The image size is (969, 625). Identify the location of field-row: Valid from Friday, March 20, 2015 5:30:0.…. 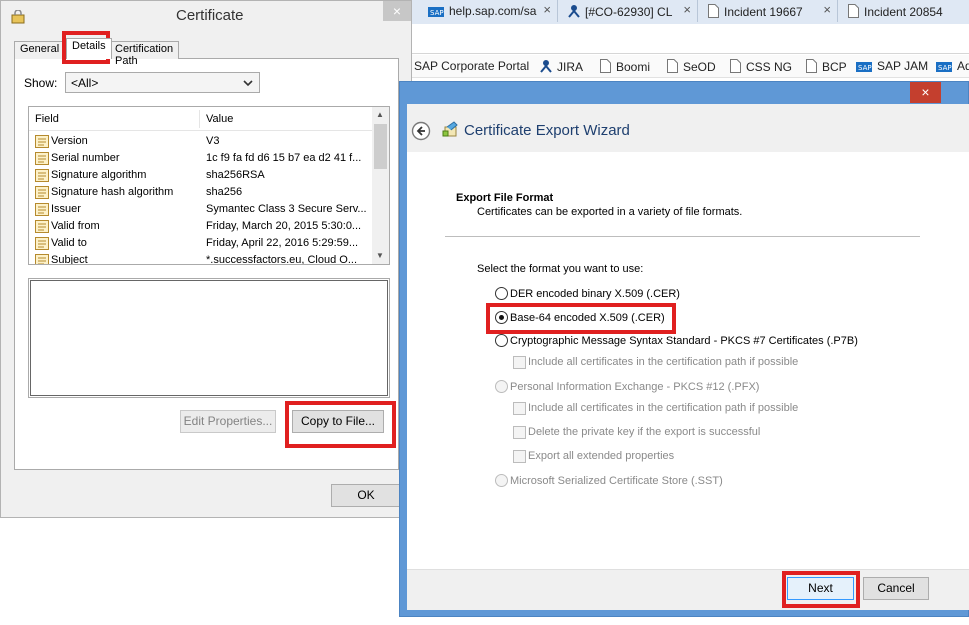
(201, 226).